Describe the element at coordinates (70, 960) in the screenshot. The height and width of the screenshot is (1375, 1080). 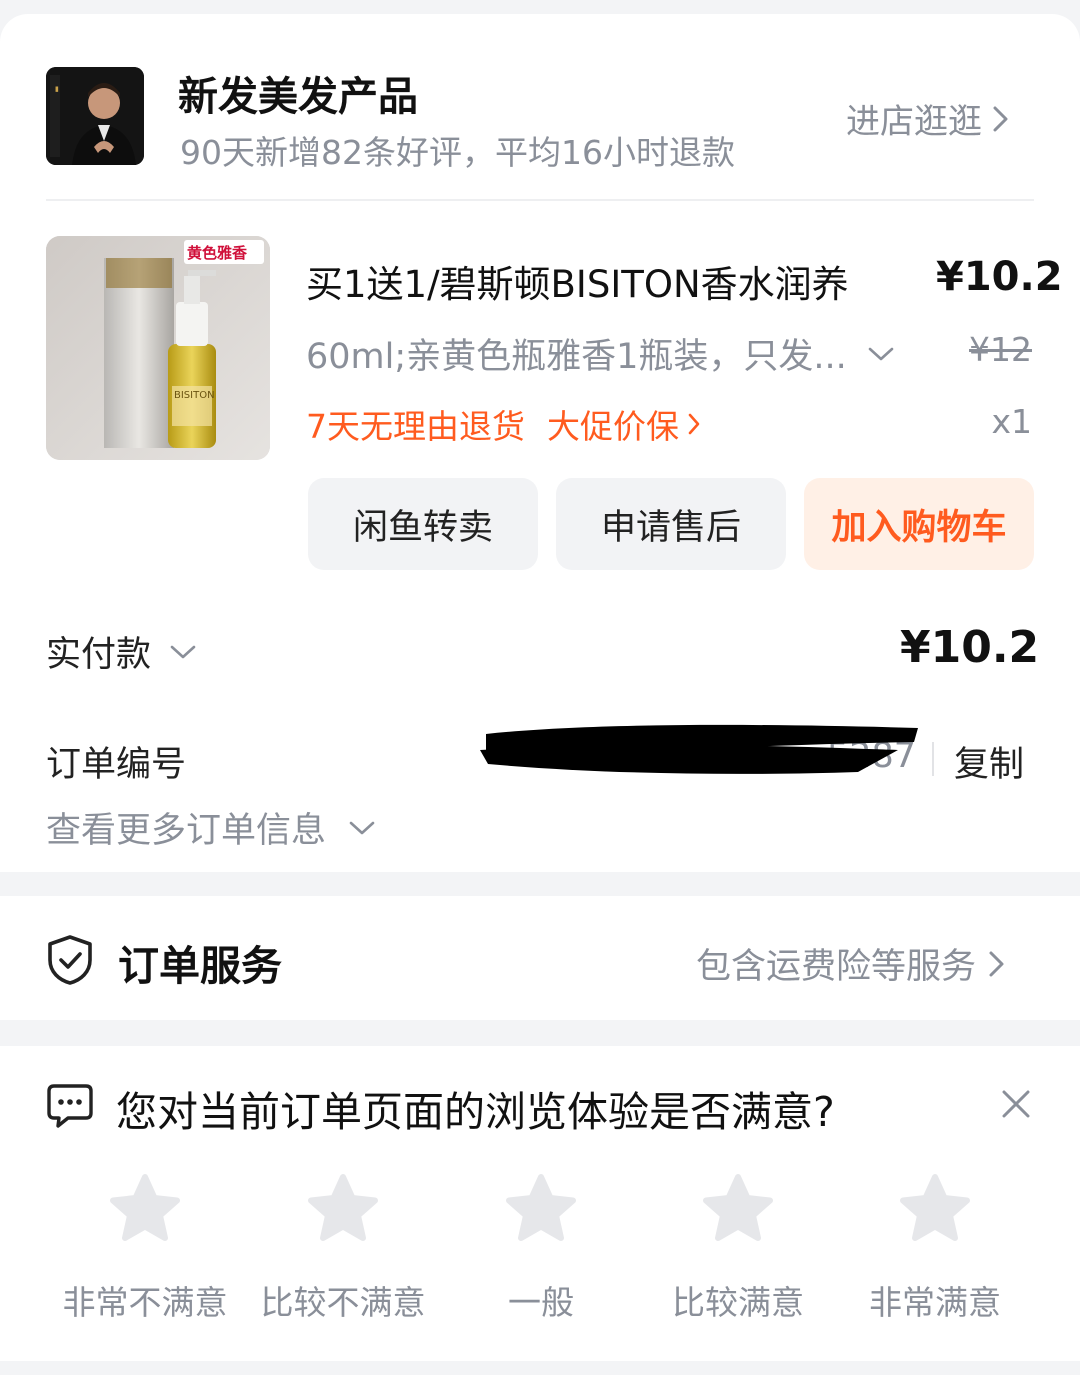
I see `shield-check-icon` at that location.